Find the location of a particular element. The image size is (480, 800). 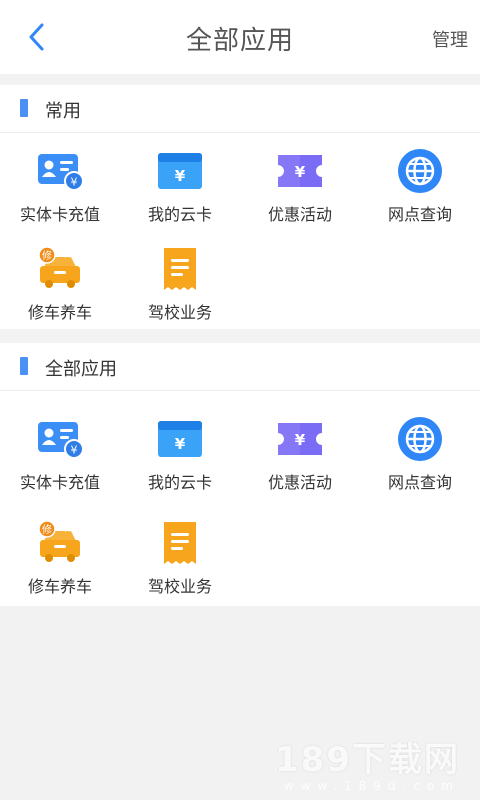

manage-button: 管理 is located at coordinates (450, 39).